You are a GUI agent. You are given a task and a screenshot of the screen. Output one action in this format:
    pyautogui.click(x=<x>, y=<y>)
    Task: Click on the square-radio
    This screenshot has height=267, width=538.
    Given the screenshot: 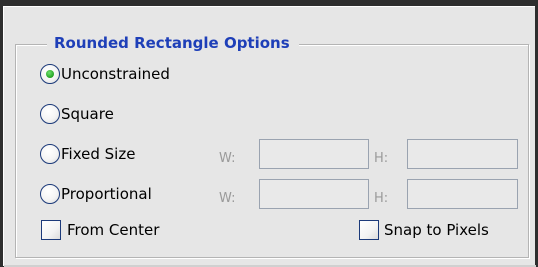 What is the action you would take?
    pyautogui.click(x=50, y=114)
    